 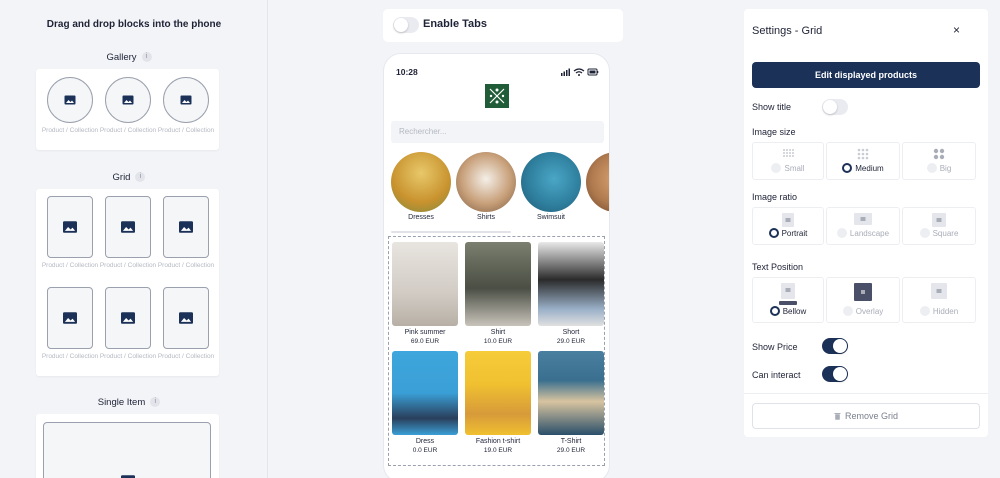 I want to click on category-scrollbar, so click(x=451, y=232).